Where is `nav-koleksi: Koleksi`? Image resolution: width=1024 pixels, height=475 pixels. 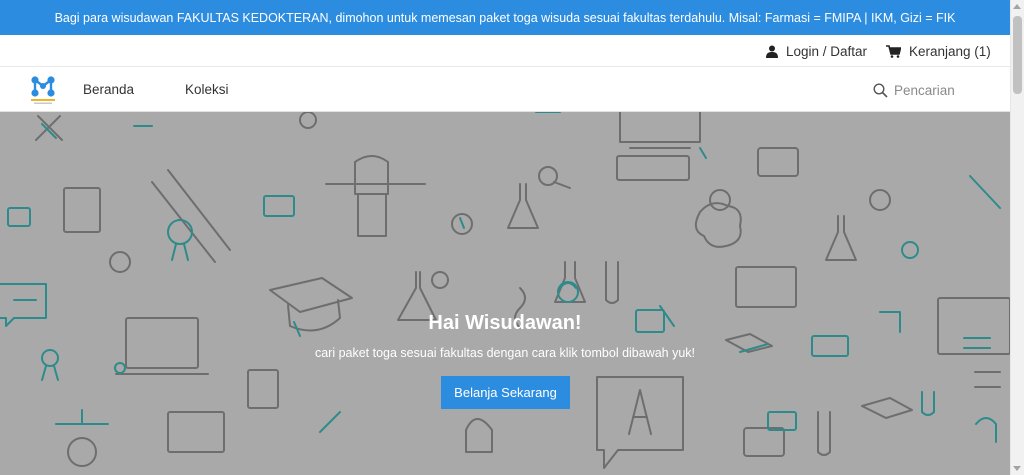 nav-koleksi: Koleksi is located at coordinates (207, 89).